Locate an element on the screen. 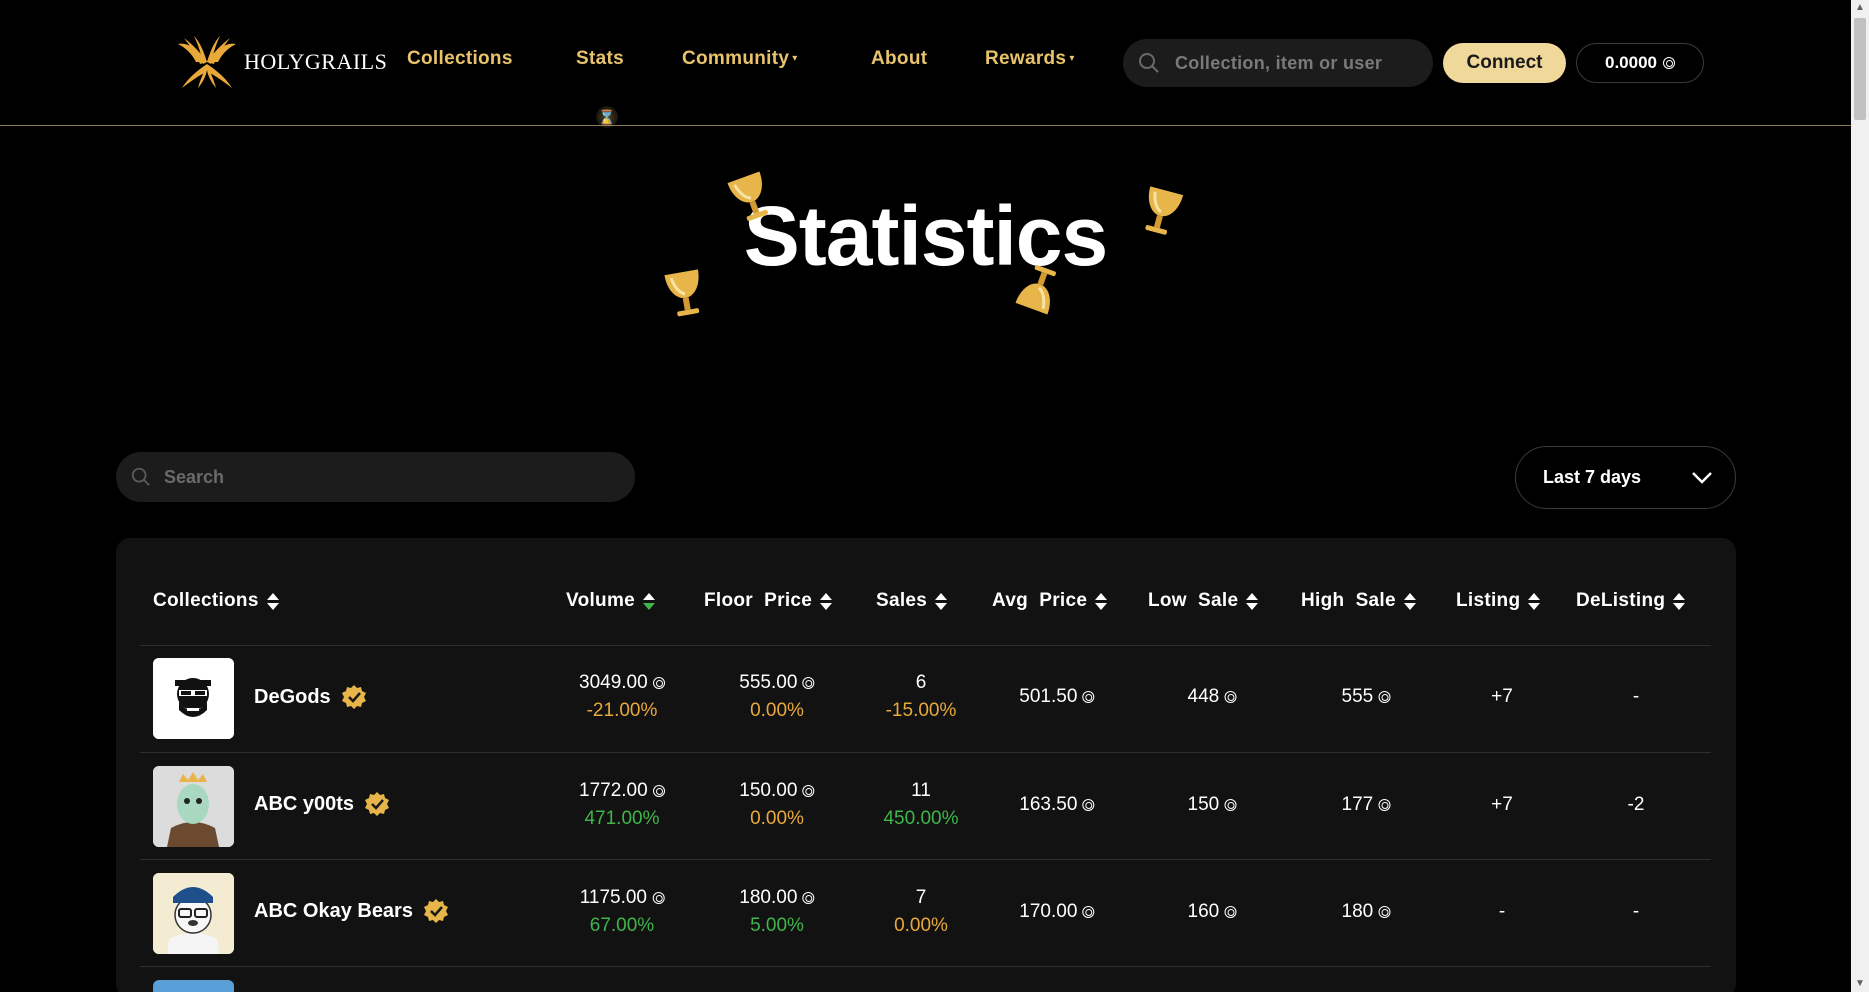 Image resolution: width=1869 pixels, height=992 pixels. avg-price-value: 501.50 is located at coordinates (1048, 696).